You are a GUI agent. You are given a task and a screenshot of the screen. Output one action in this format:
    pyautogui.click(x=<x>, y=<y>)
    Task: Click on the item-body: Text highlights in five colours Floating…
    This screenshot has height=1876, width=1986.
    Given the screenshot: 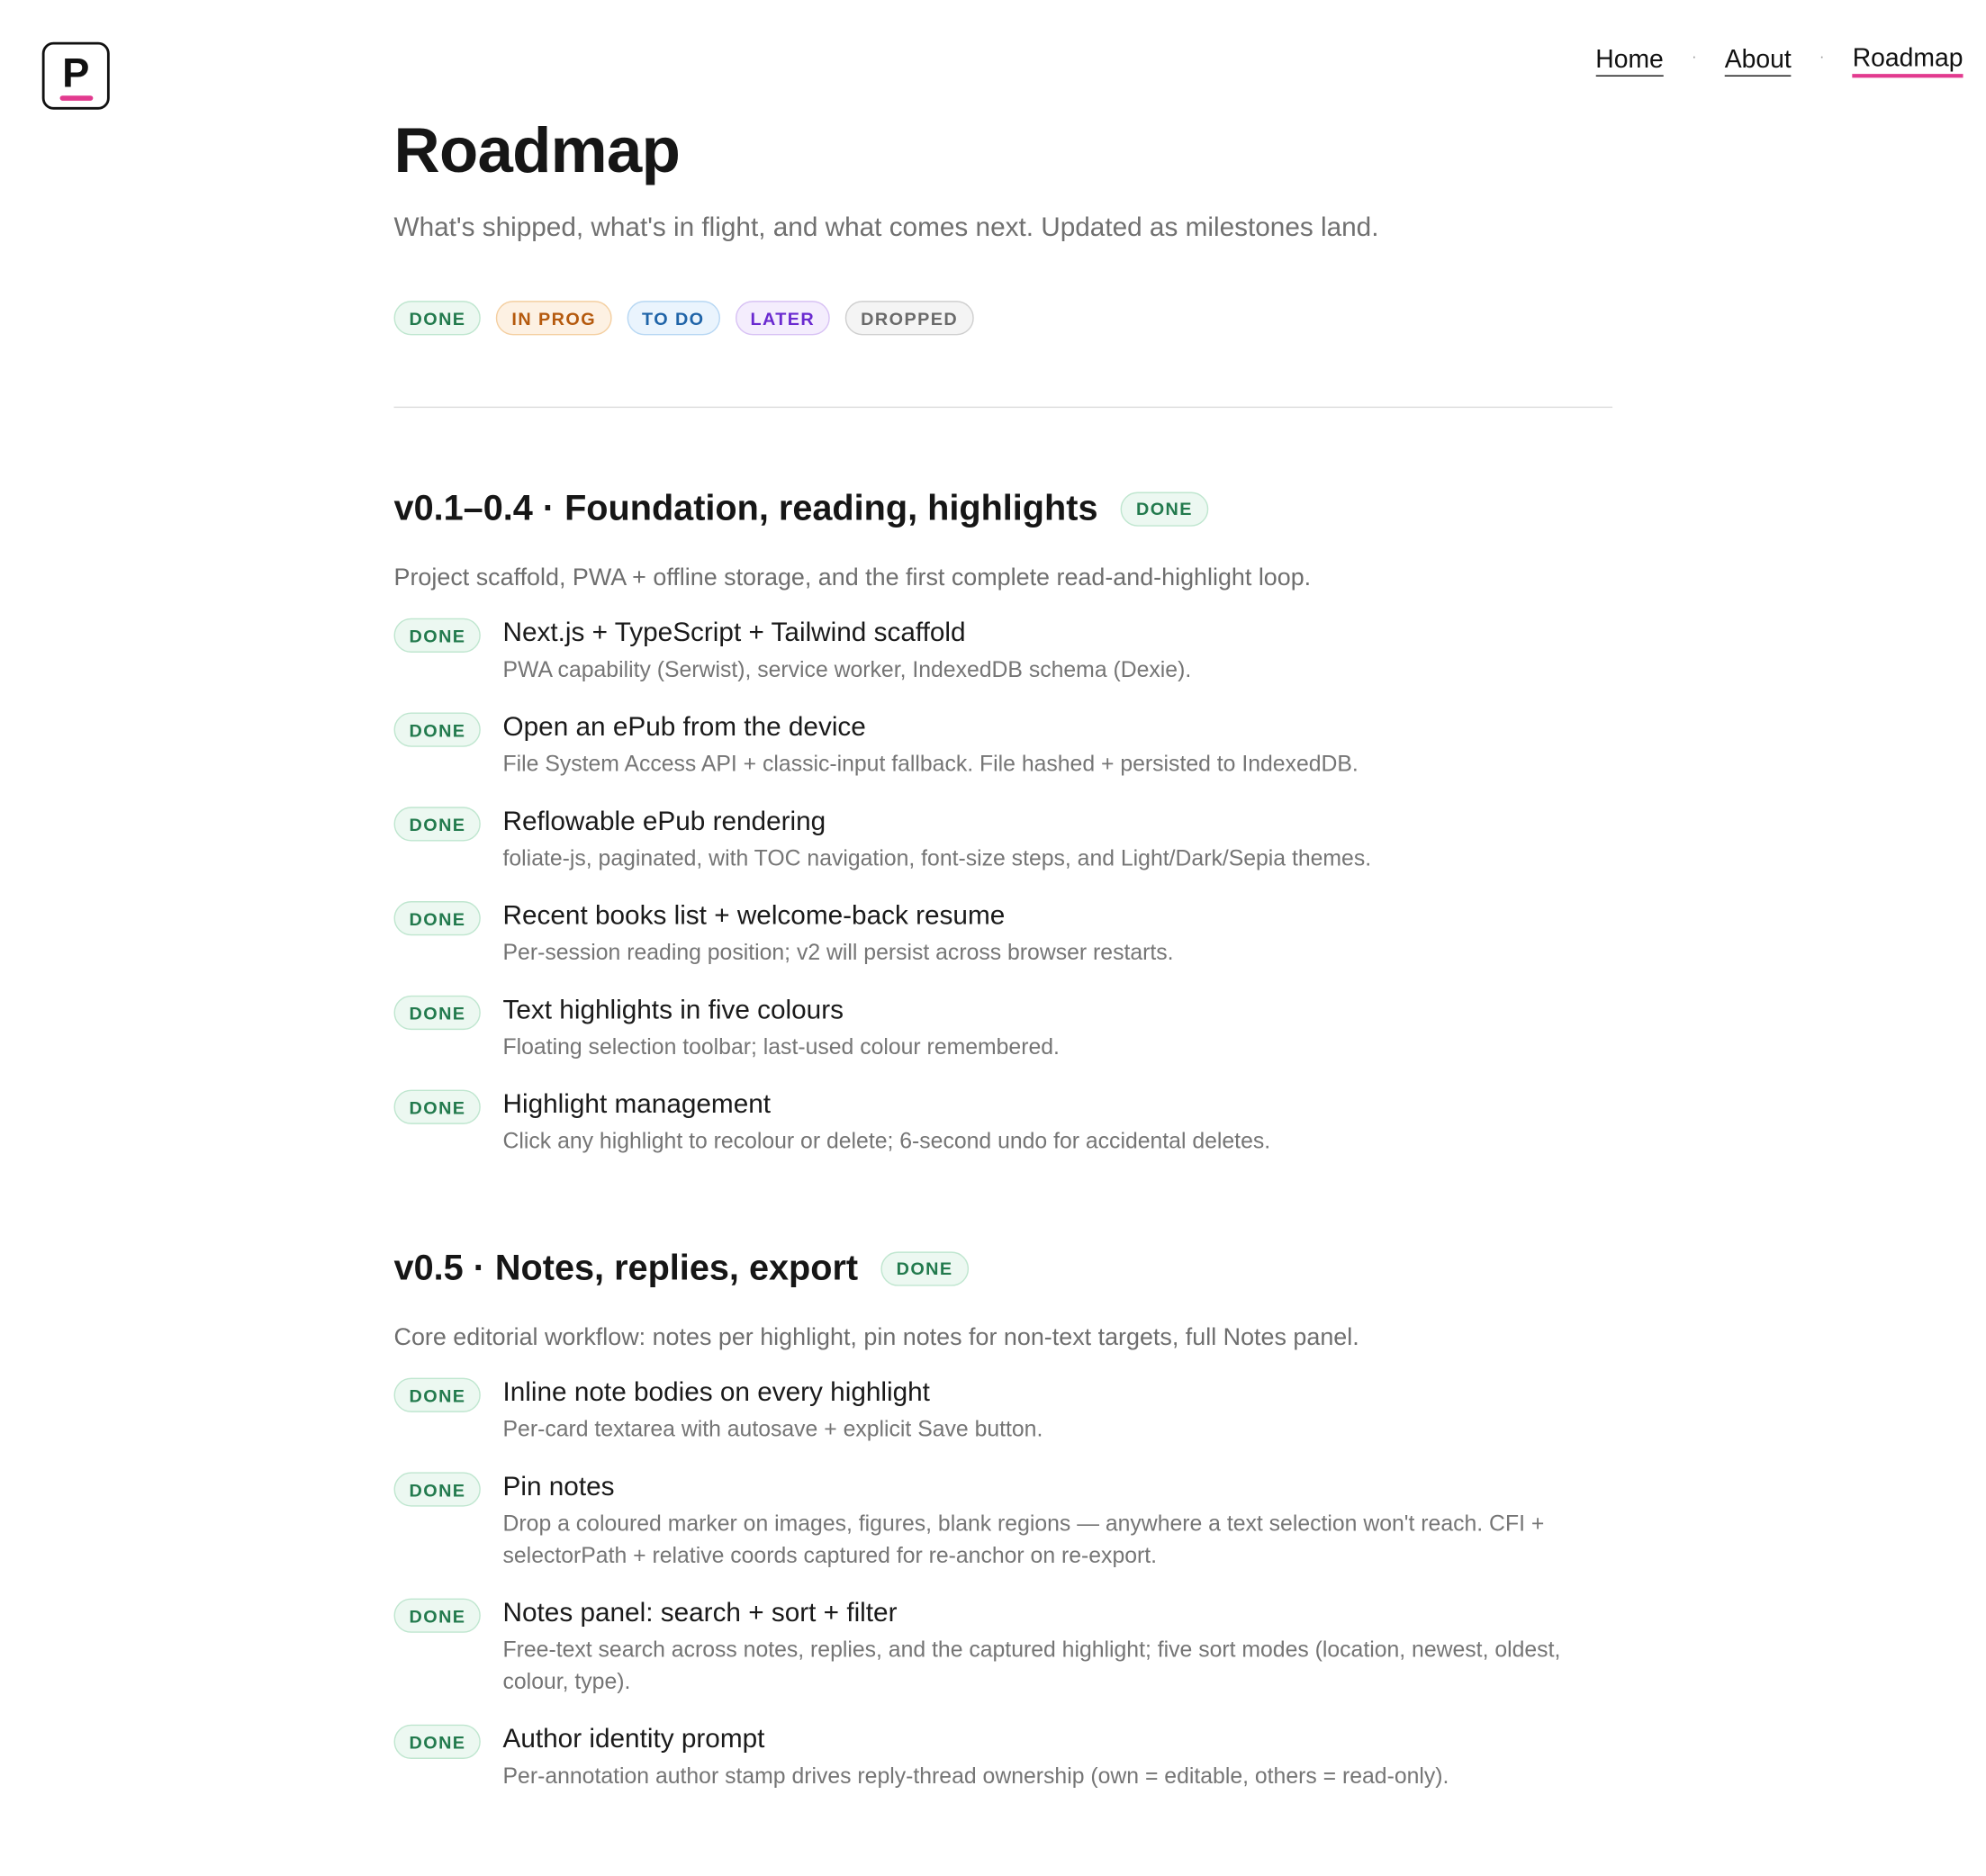 What is the action you would take?
    pyautogui.click(x=1058, y=1028)
    